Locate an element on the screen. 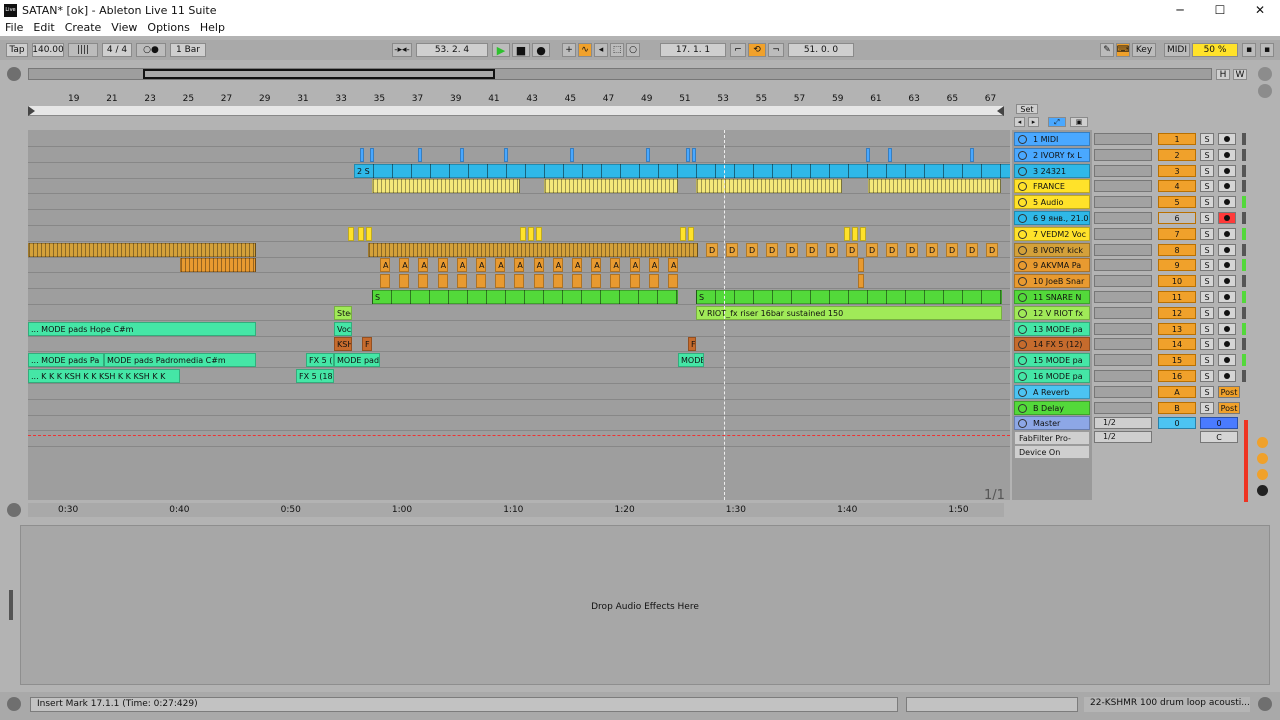  post-fader-button: Post is located at coordinates (1229, 391).